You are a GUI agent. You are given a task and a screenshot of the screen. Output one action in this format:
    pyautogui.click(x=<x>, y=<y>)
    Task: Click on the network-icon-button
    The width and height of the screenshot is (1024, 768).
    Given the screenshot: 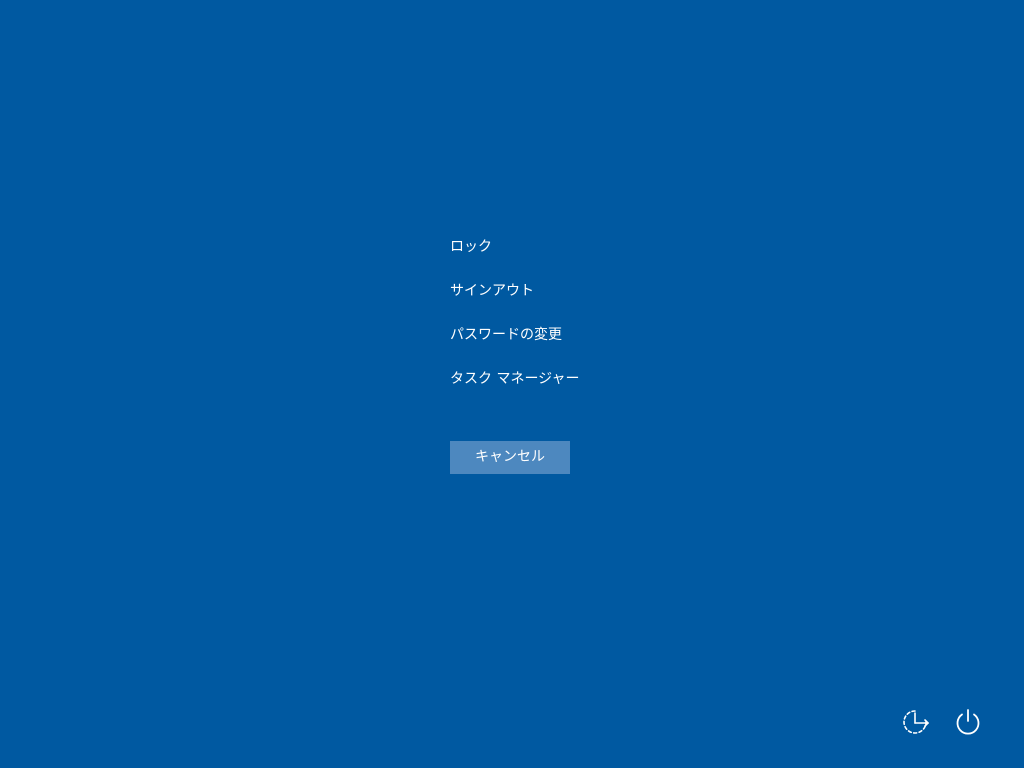 What is the action you would take?
    pyautogui.click(x=916, y=722)
    